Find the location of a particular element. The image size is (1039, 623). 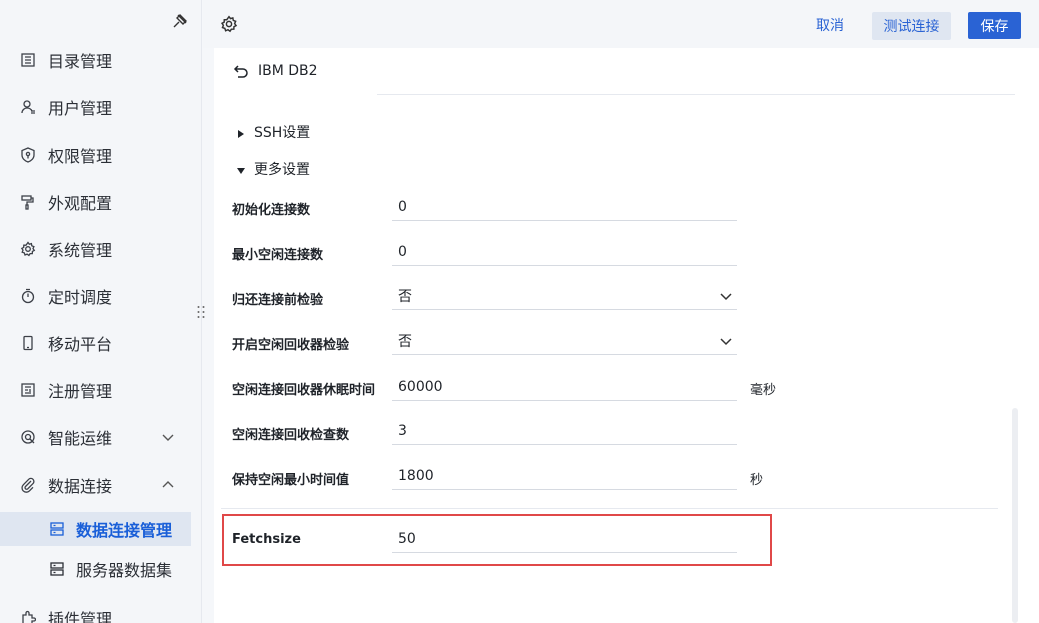

sidebar-item-label: 移动平台 is located at coordinates (80, 344).